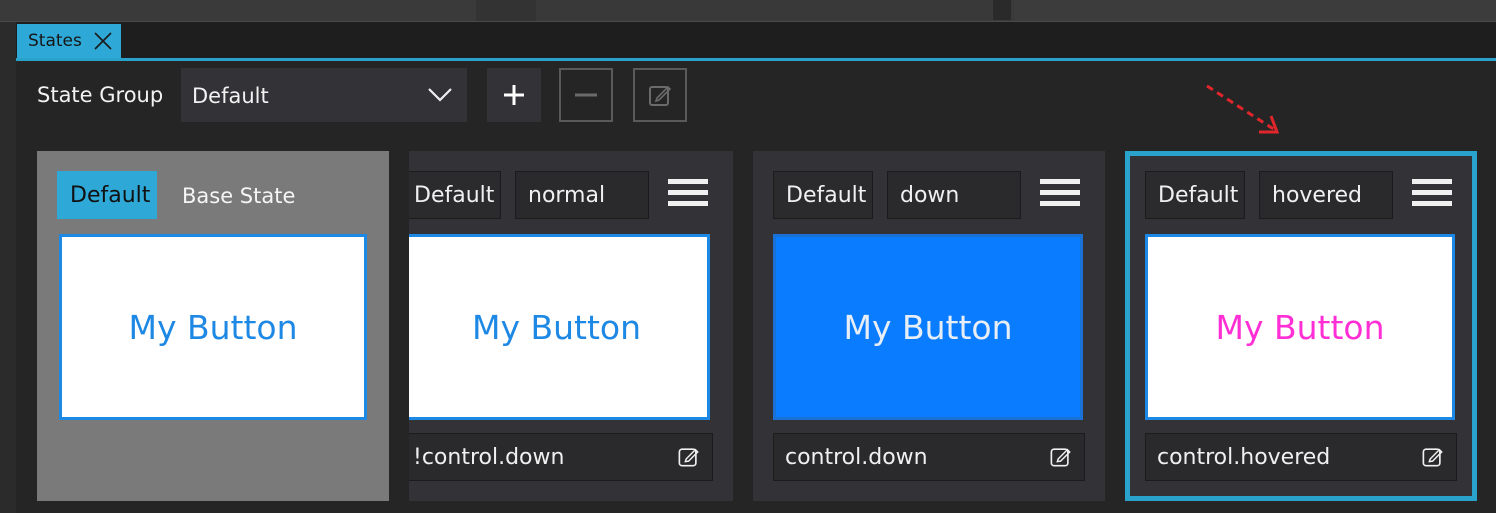 This screenshot has width=1496, height=513. Describe the element at coordinates (1244, 457) in the screenshot. I see `condition-value: control.hovered` at that location.